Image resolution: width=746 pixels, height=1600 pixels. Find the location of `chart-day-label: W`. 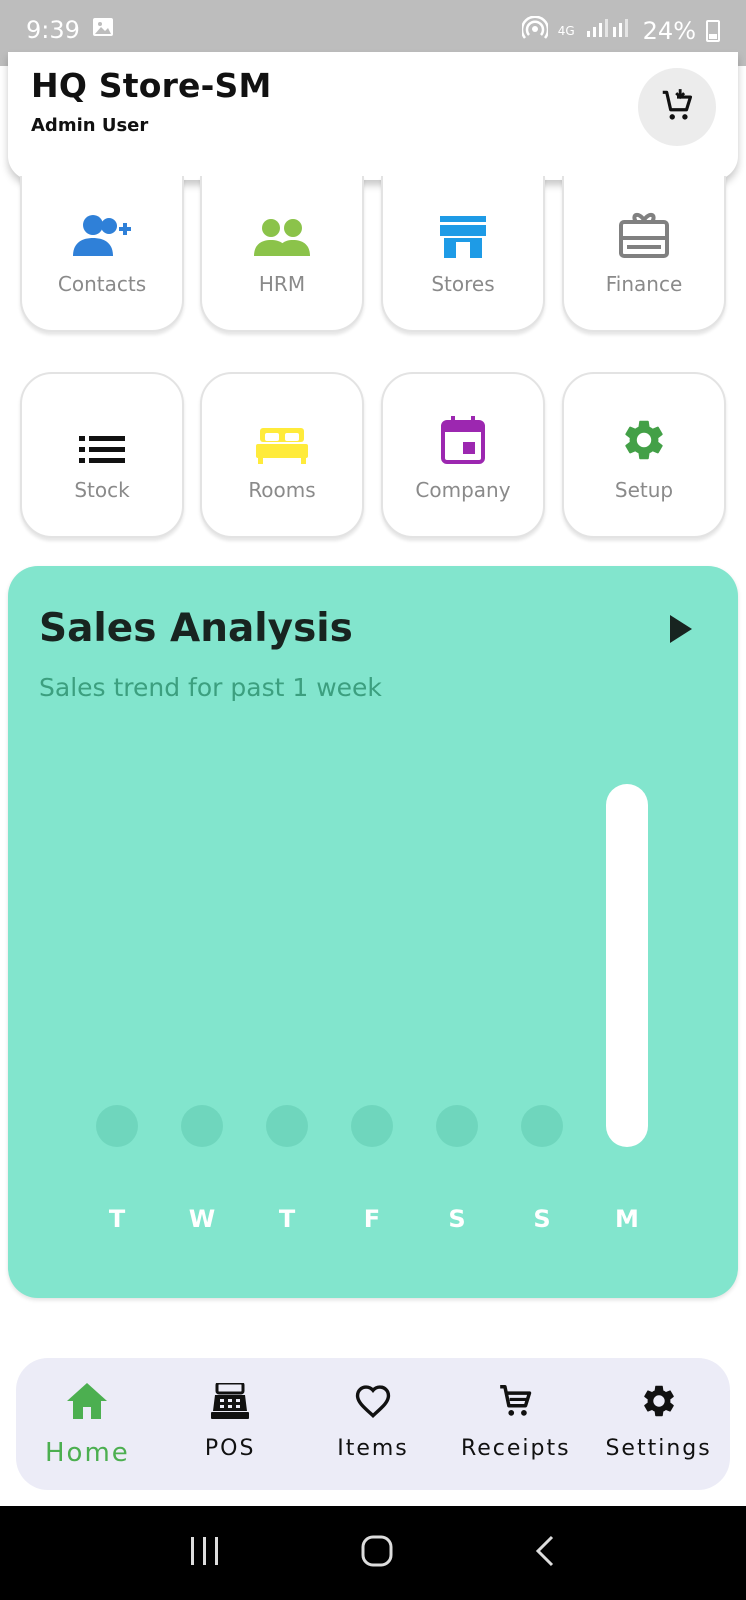

chart-day-label: W is located at coordinates (202, 1219).